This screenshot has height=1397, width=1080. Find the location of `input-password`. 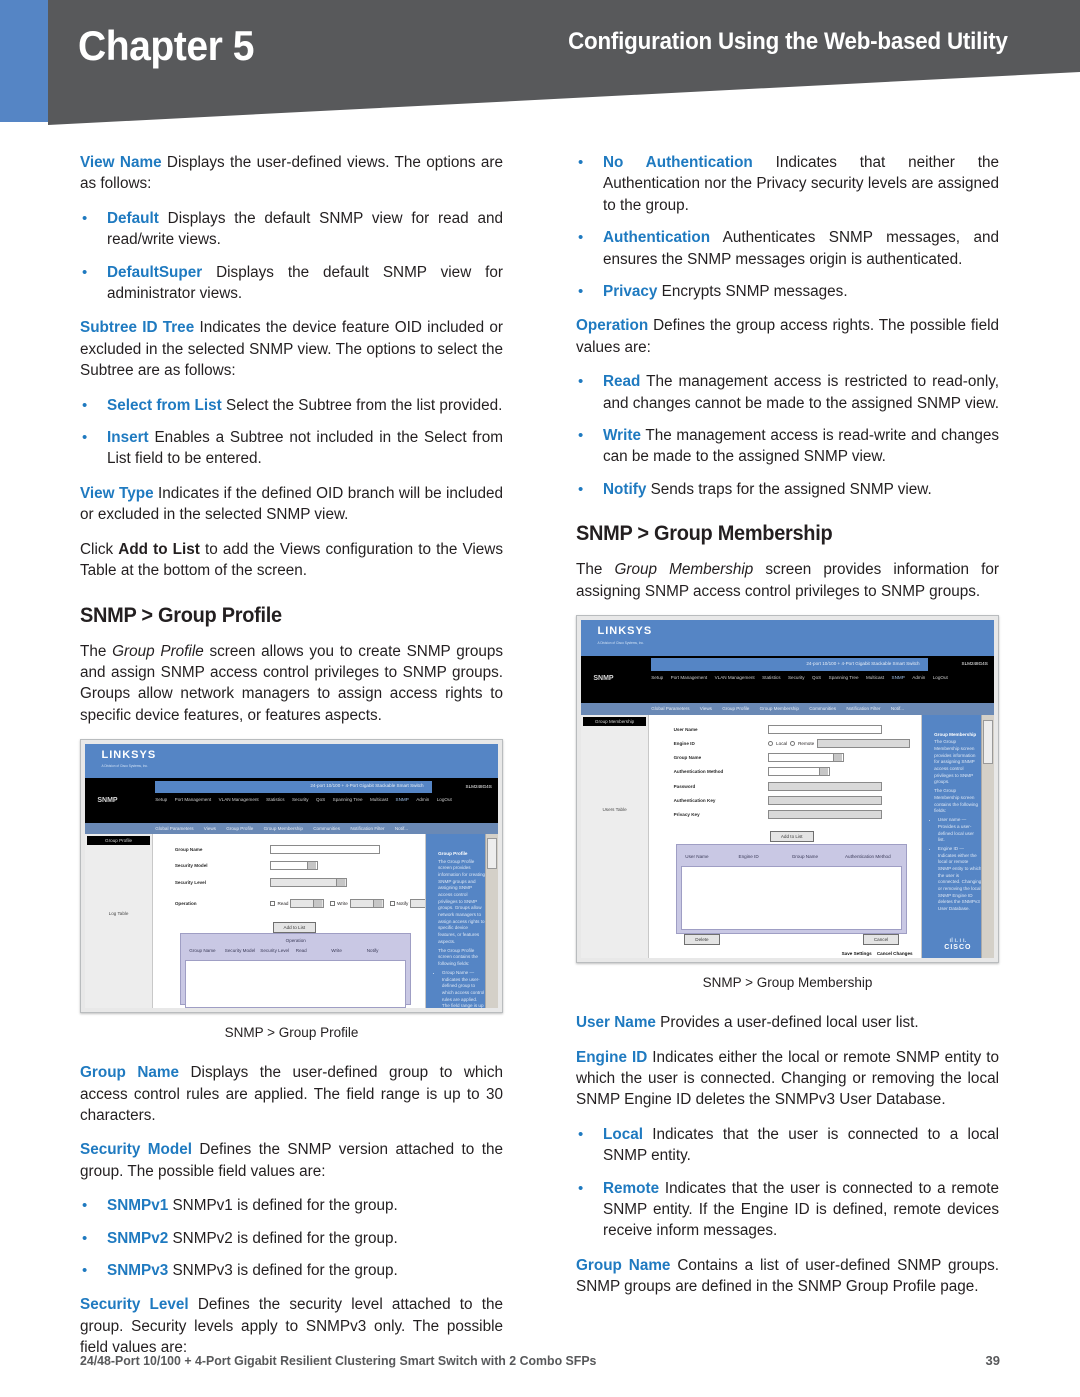

input-password is located at coordinates (825, 786).